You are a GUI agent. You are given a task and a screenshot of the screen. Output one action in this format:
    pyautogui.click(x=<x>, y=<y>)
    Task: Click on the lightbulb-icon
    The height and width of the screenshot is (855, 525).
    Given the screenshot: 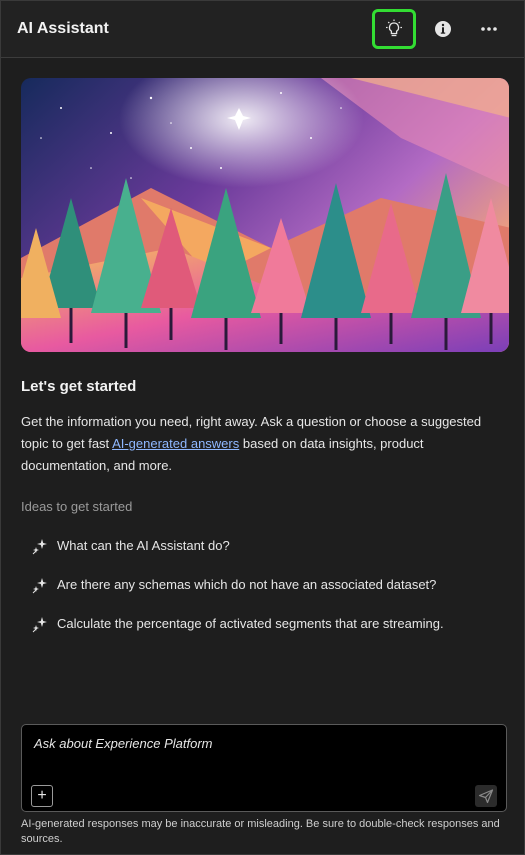 What is the action you would take?
    pyautogui.click(x=394, y=28)
    